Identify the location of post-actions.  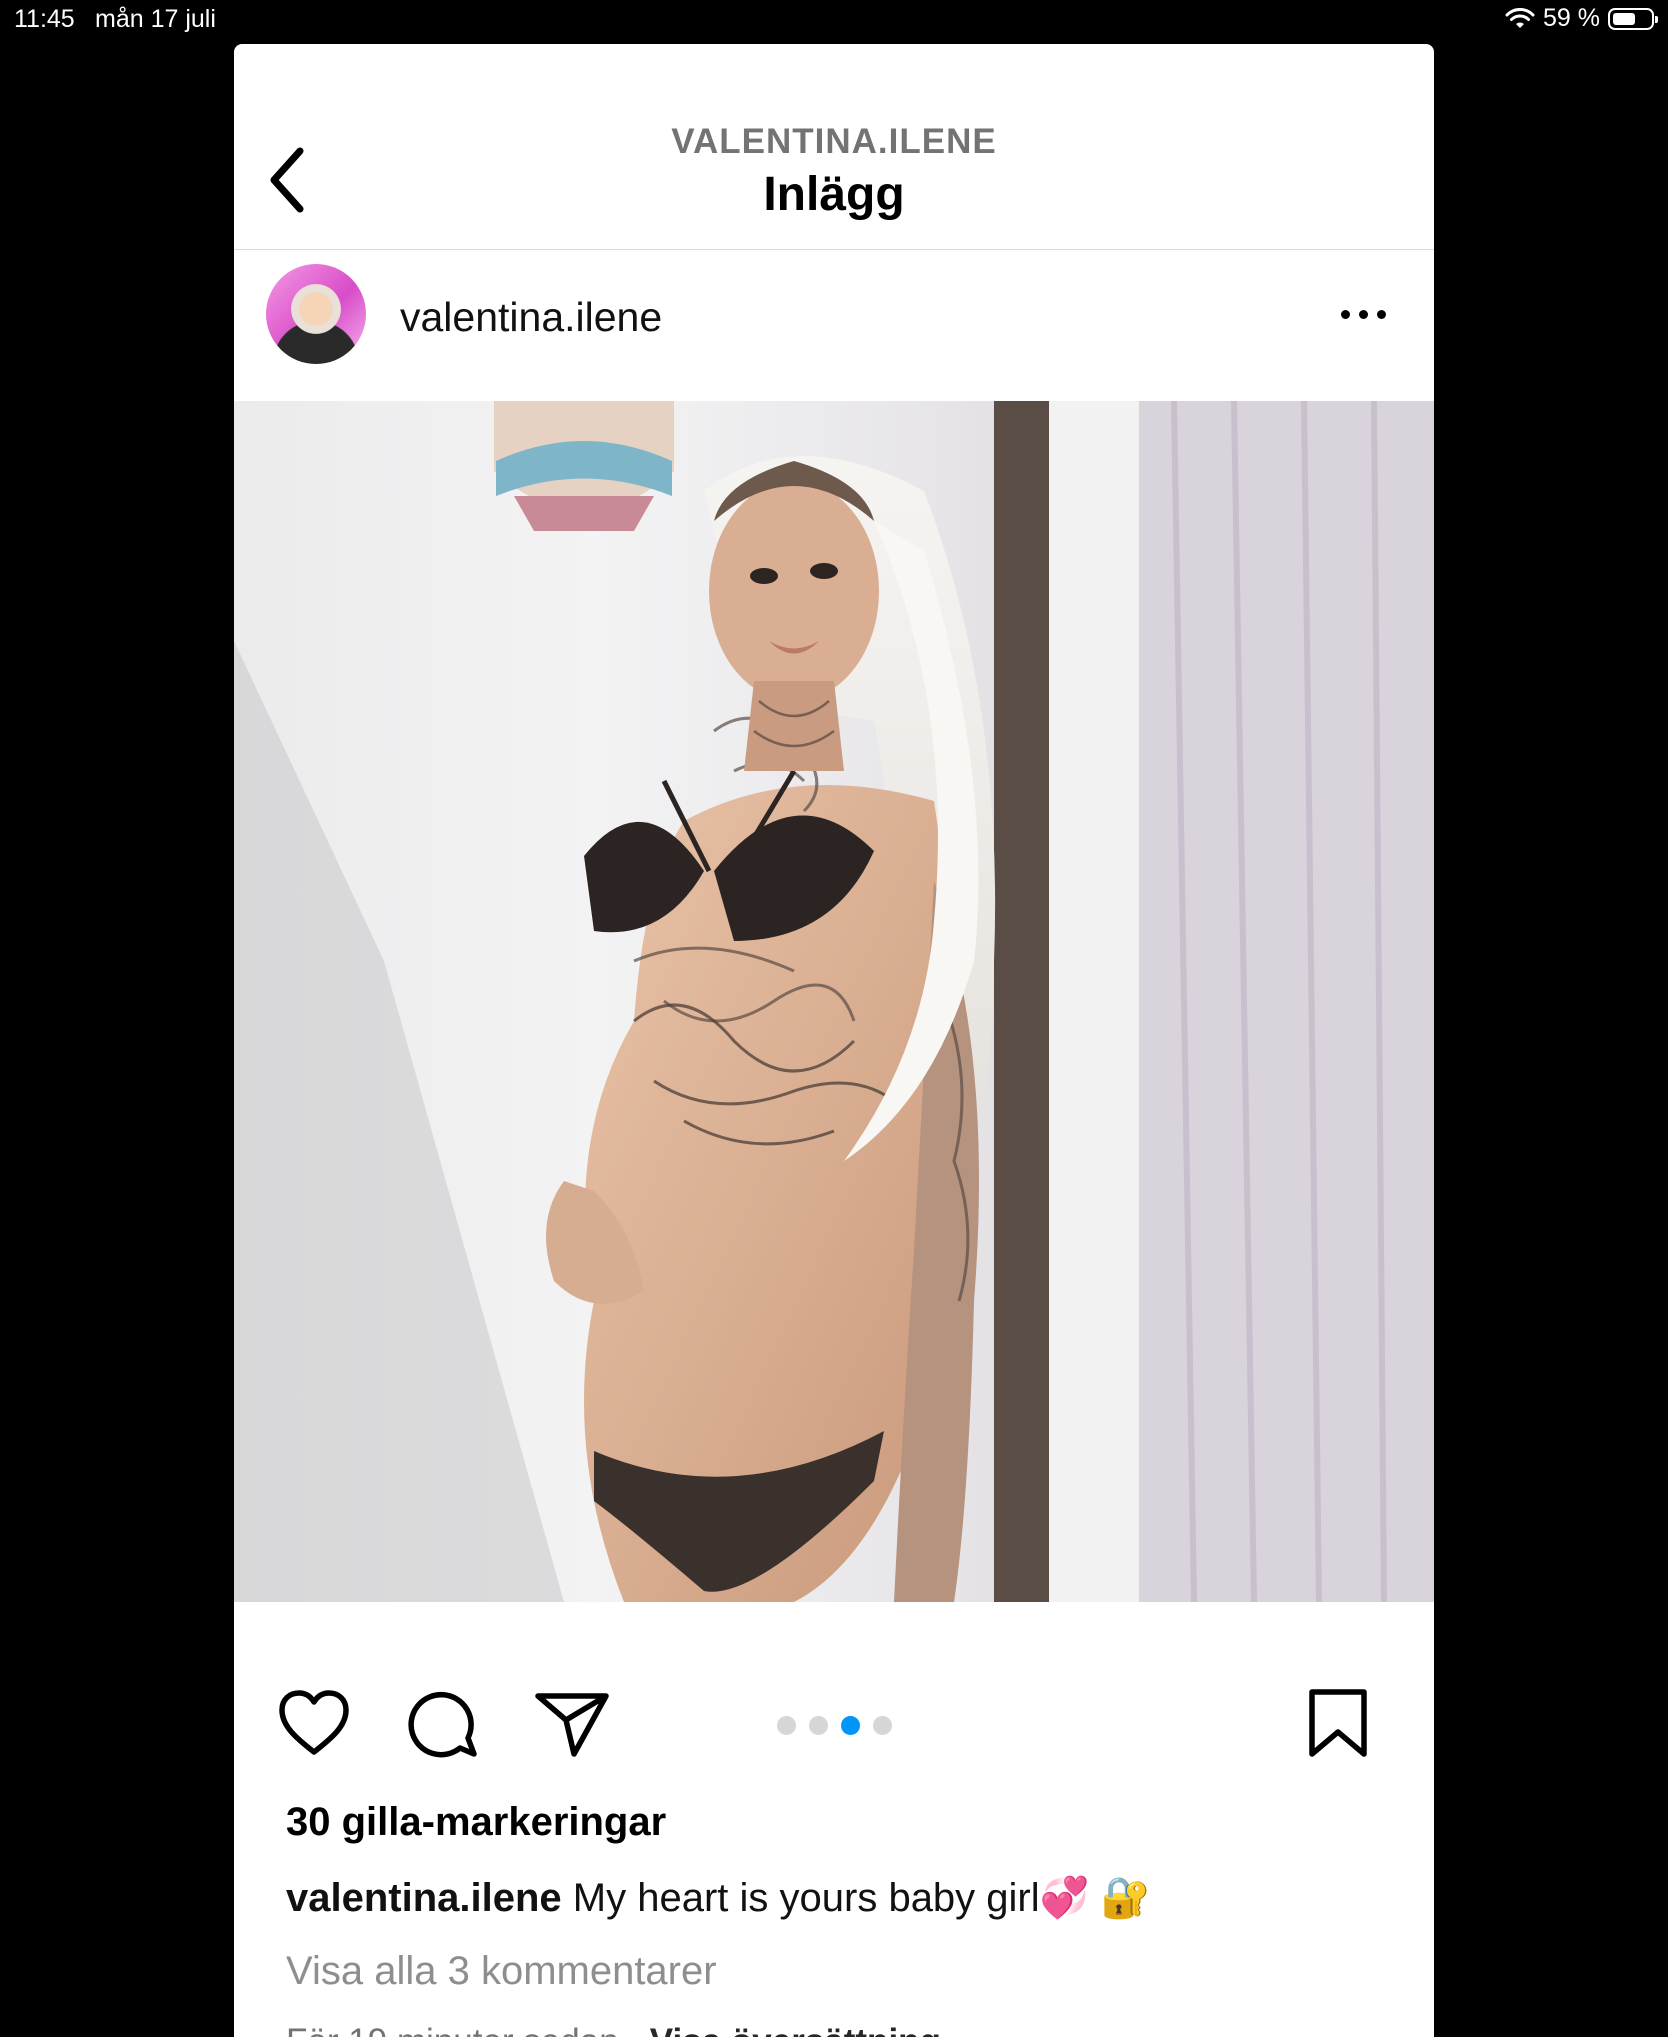
(834, 1696).